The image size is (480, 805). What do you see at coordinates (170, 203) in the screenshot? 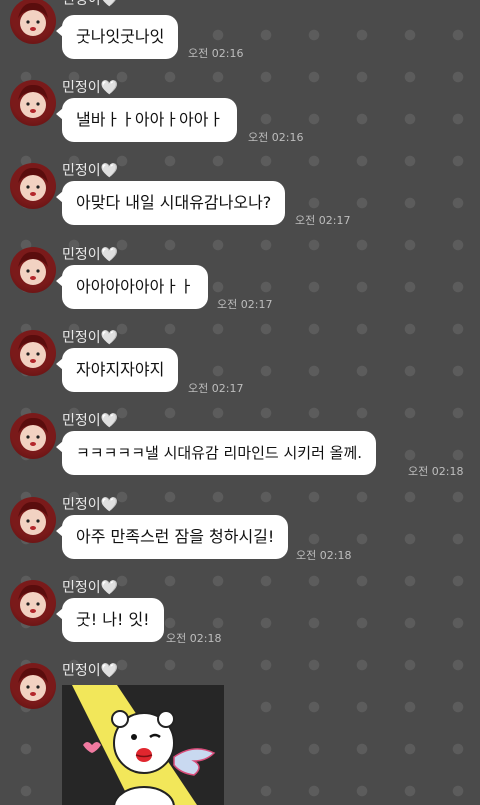
I see `message-bubble: 아맞다 내일 시대유감나오나?` at bounding box center [170, 203].